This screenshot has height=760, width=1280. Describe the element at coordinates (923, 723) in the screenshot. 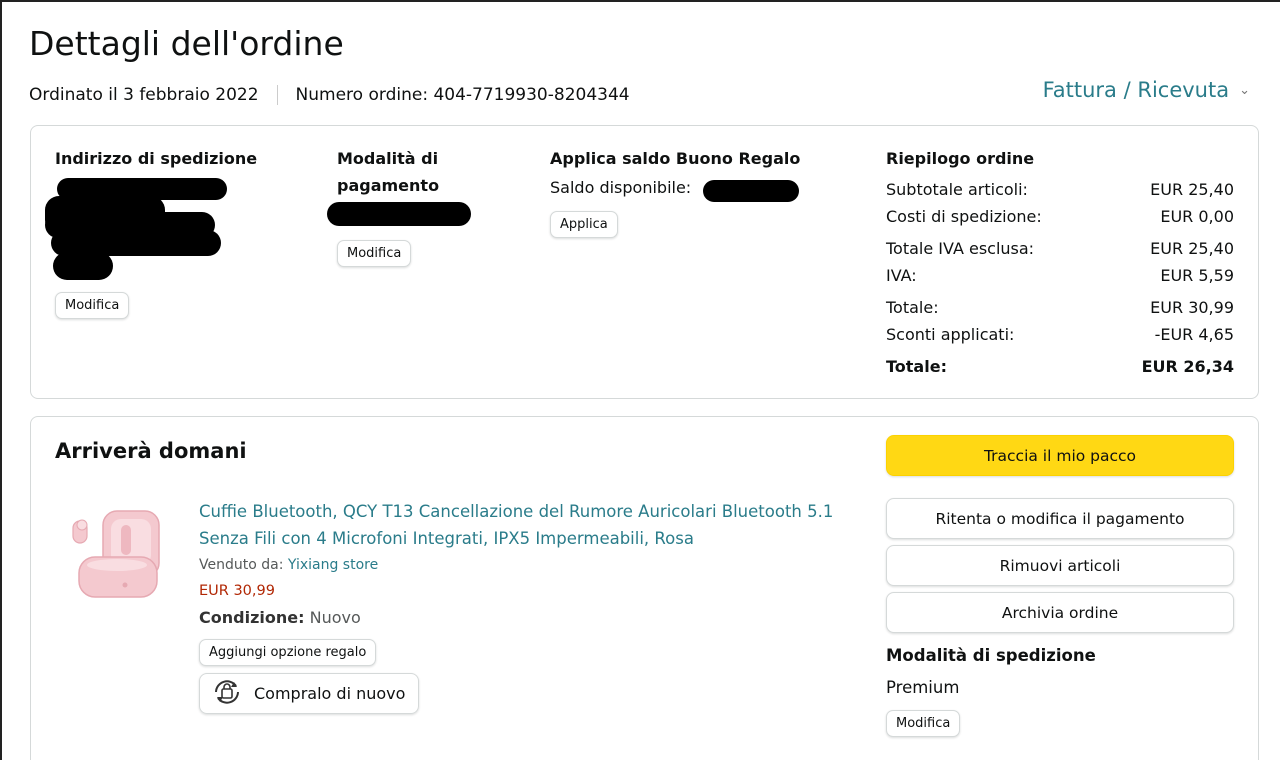

I see `edit-shipping-method-button: Modifica` at that location.